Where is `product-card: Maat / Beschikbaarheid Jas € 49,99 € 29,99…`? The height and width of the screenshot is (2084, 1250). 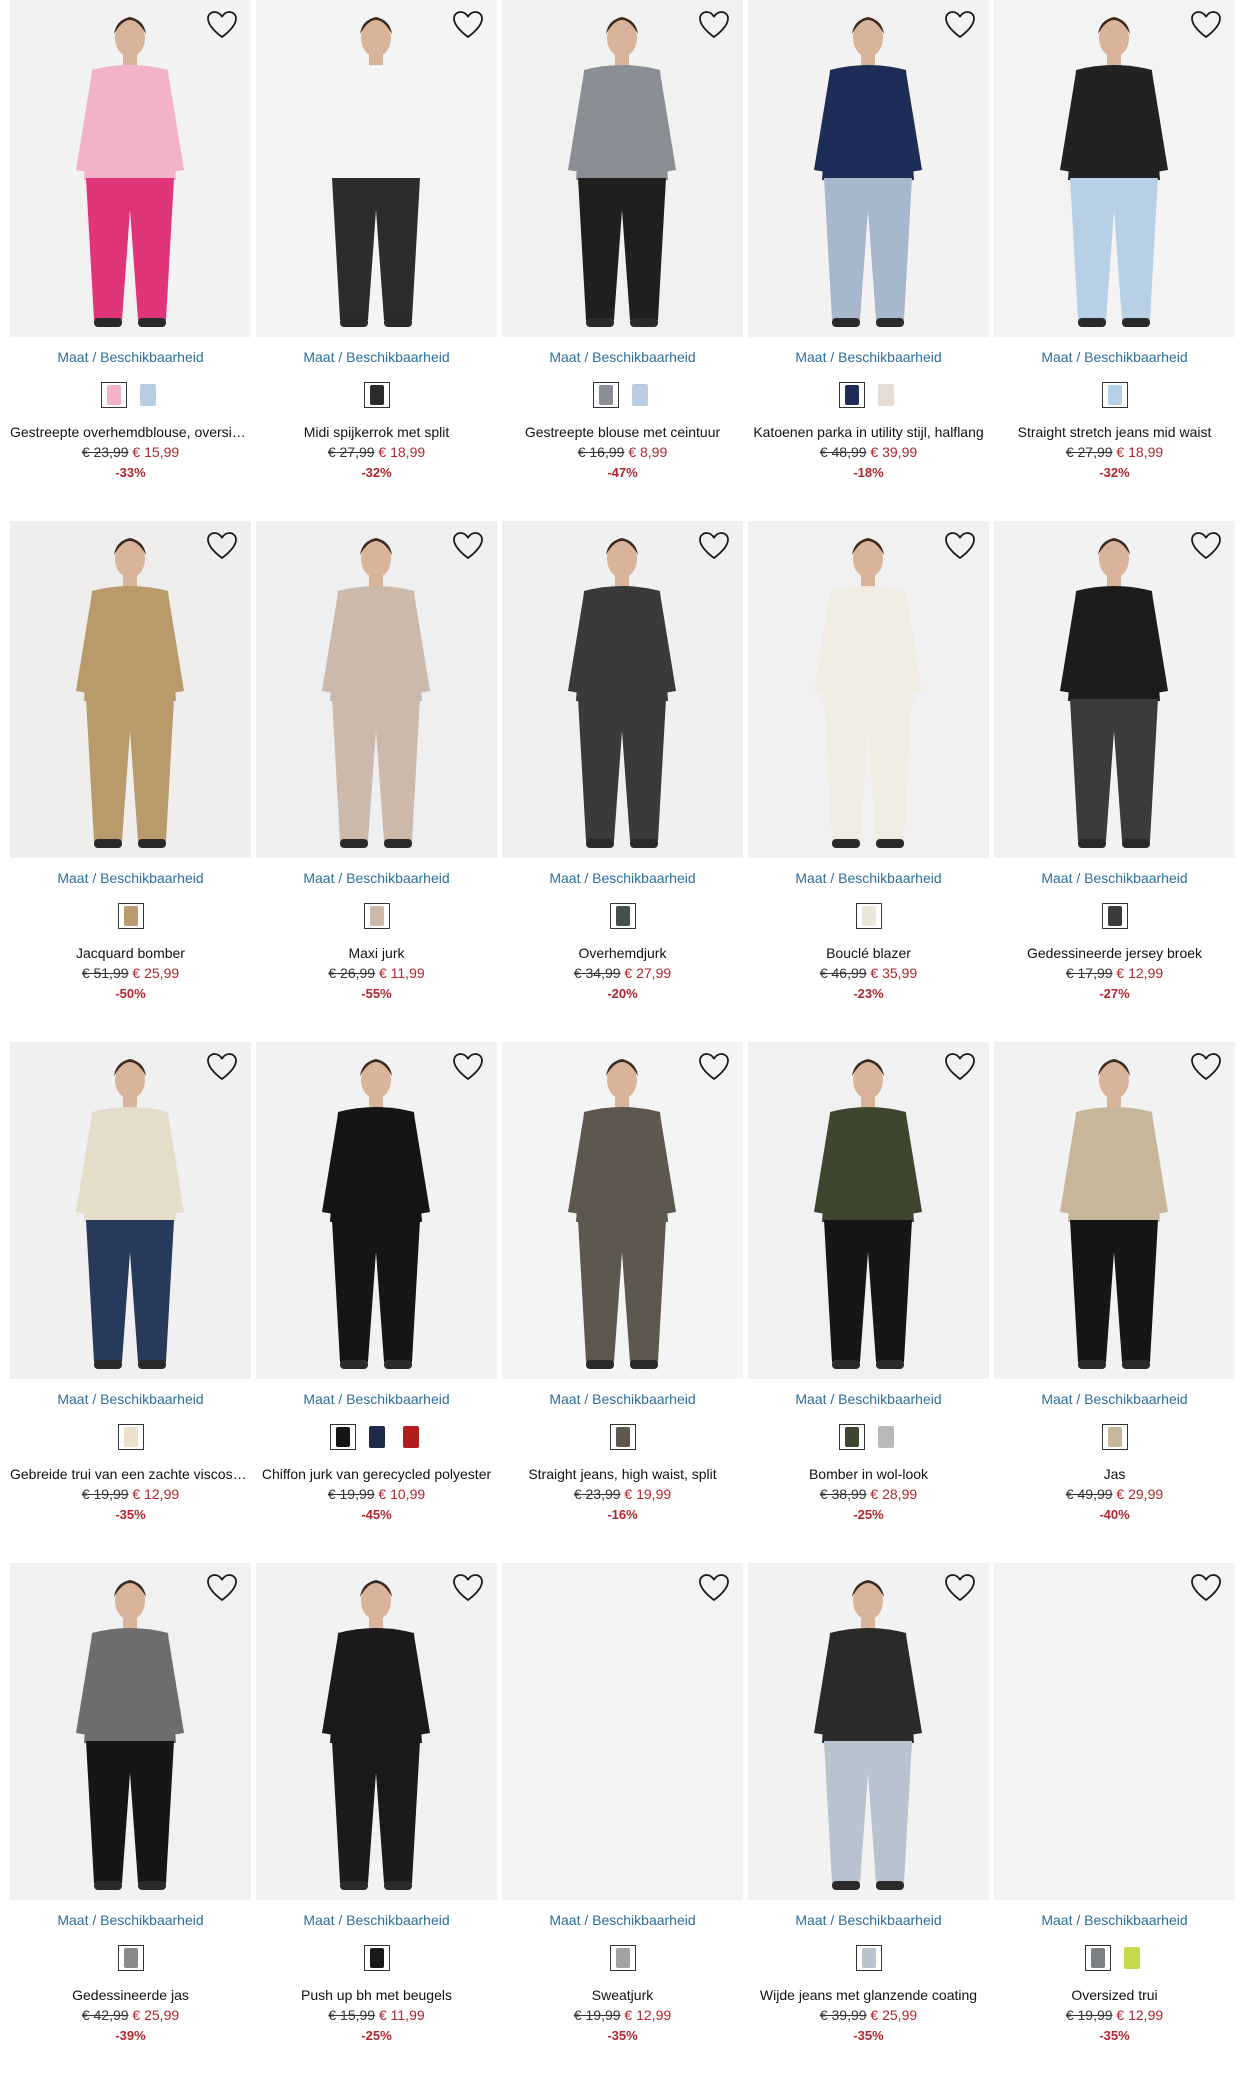 product-card: Maat / Beschikbaarheid Jas € 49,99 € 29,99… is located at coordinates (1114, 1302).